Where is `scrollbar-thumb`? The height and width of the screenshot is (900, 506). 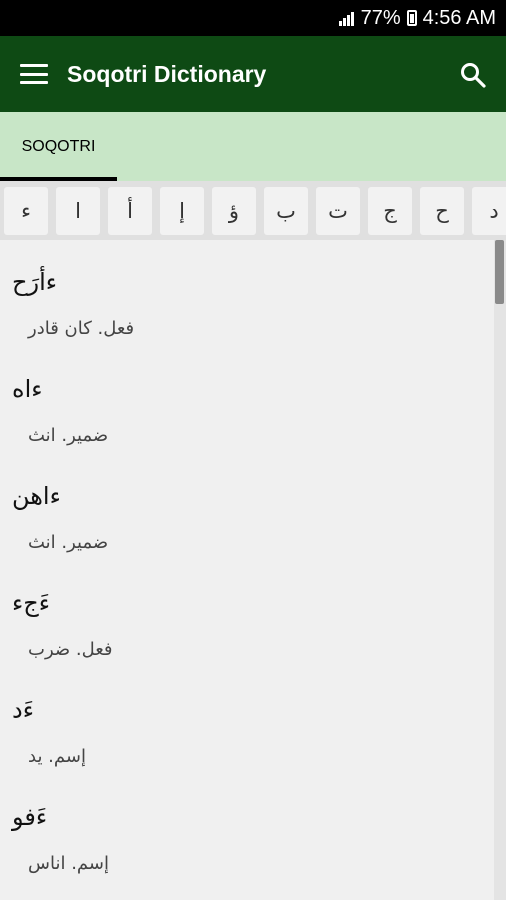
scrollbar-thumb is located at coordinates (499, 272).